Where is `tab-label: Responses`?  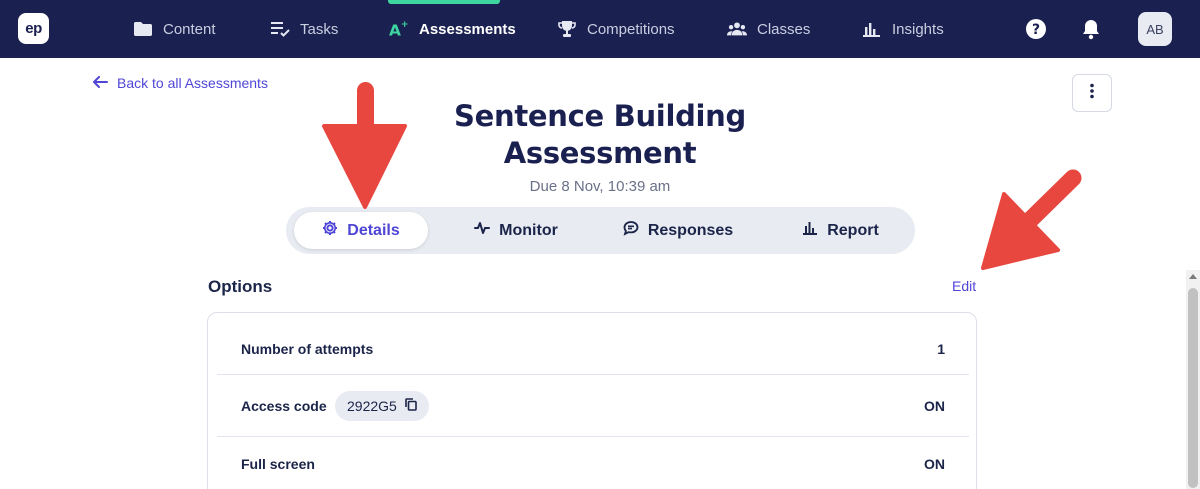
tab-label: Responses is located at coordinates (690, 230).